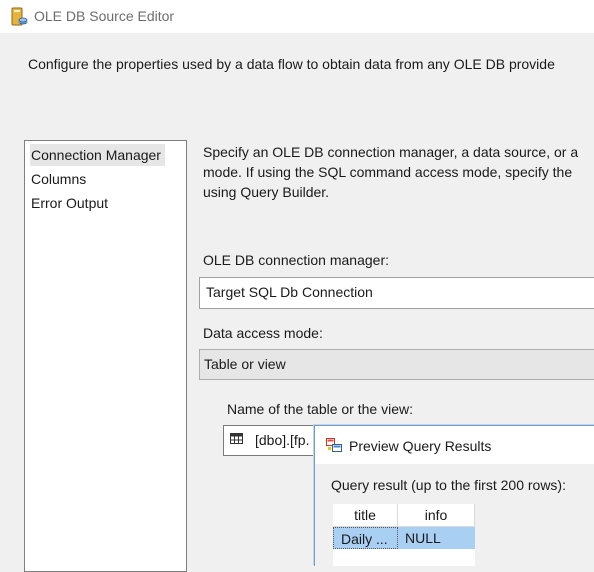  I want to click on connection-manager-combobox: Target SQL Db Connection, so click(396, 293).